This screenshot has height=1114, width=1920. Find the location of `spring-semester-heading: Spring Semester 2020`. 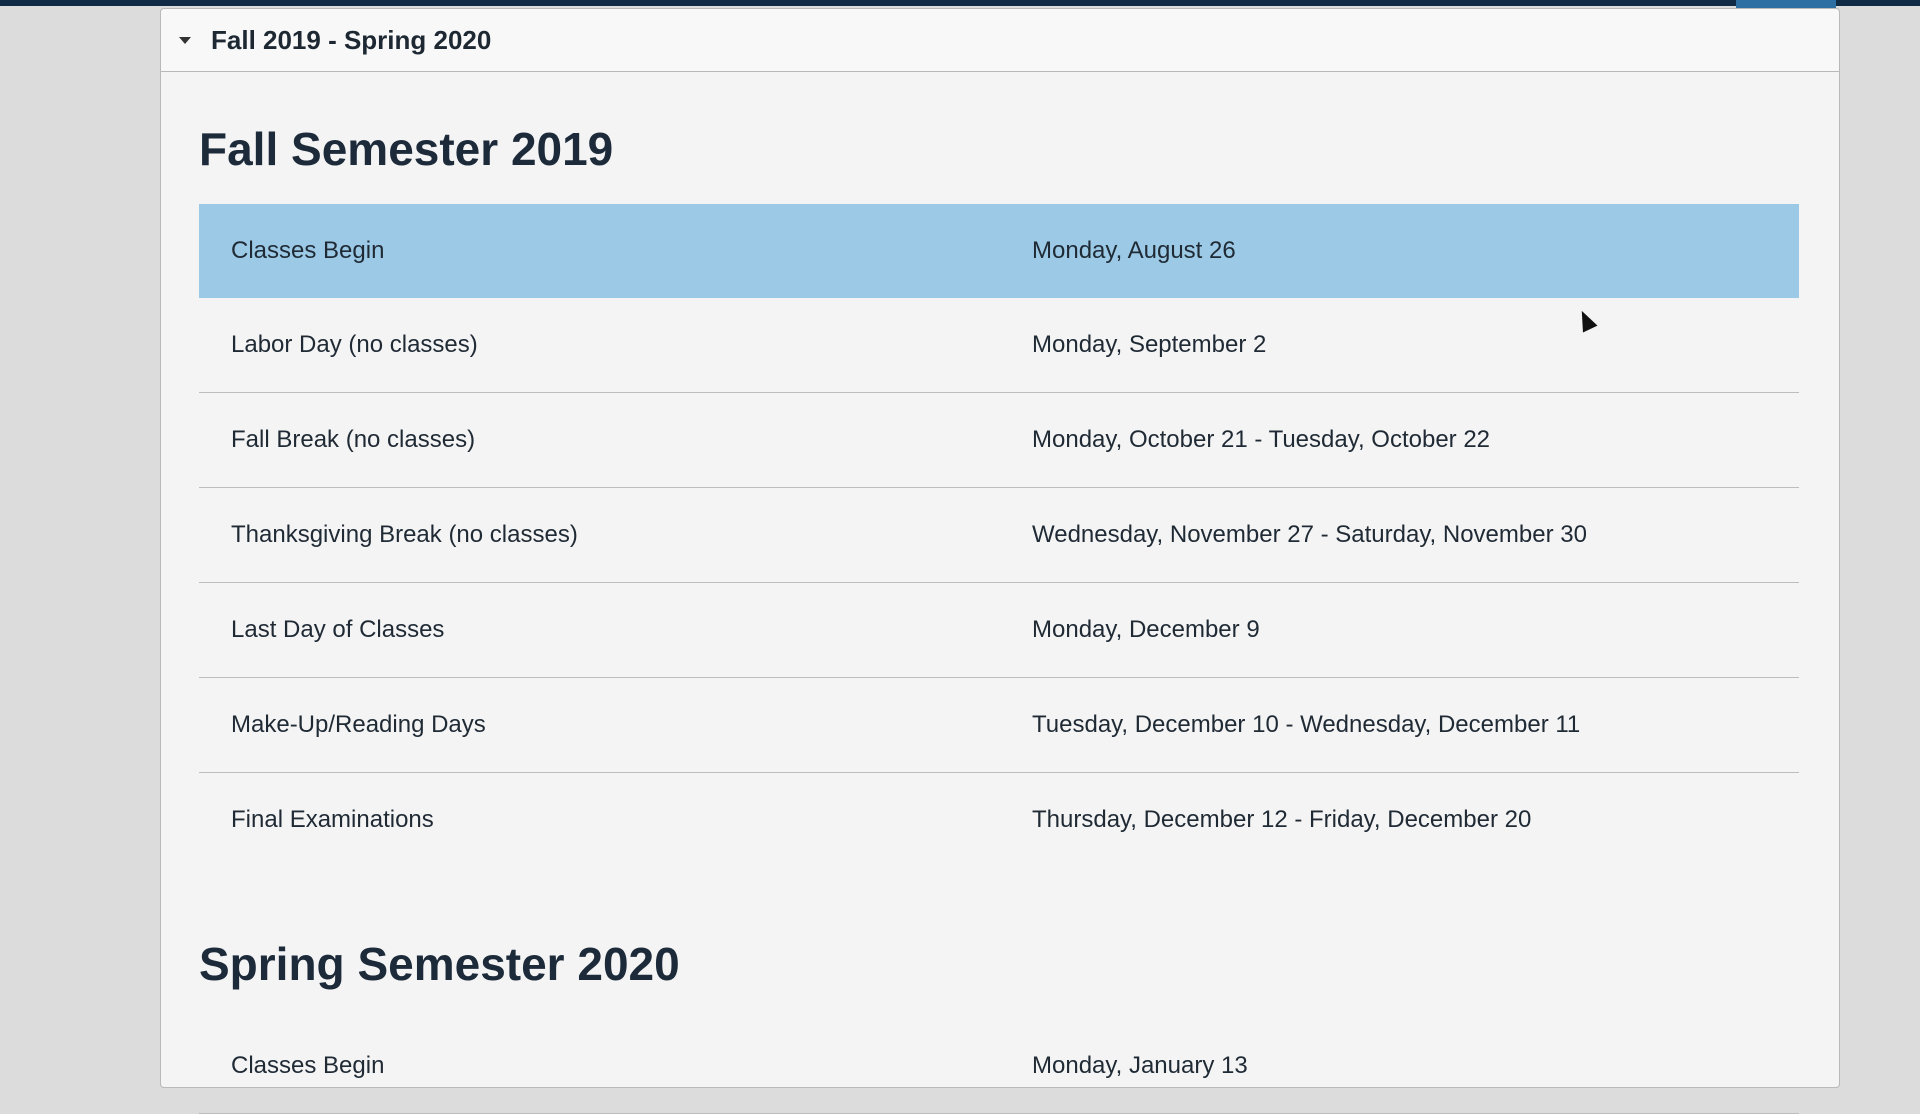

spring-semester-heading: Spring Semester 2020 is located at coordinates (439, 964).